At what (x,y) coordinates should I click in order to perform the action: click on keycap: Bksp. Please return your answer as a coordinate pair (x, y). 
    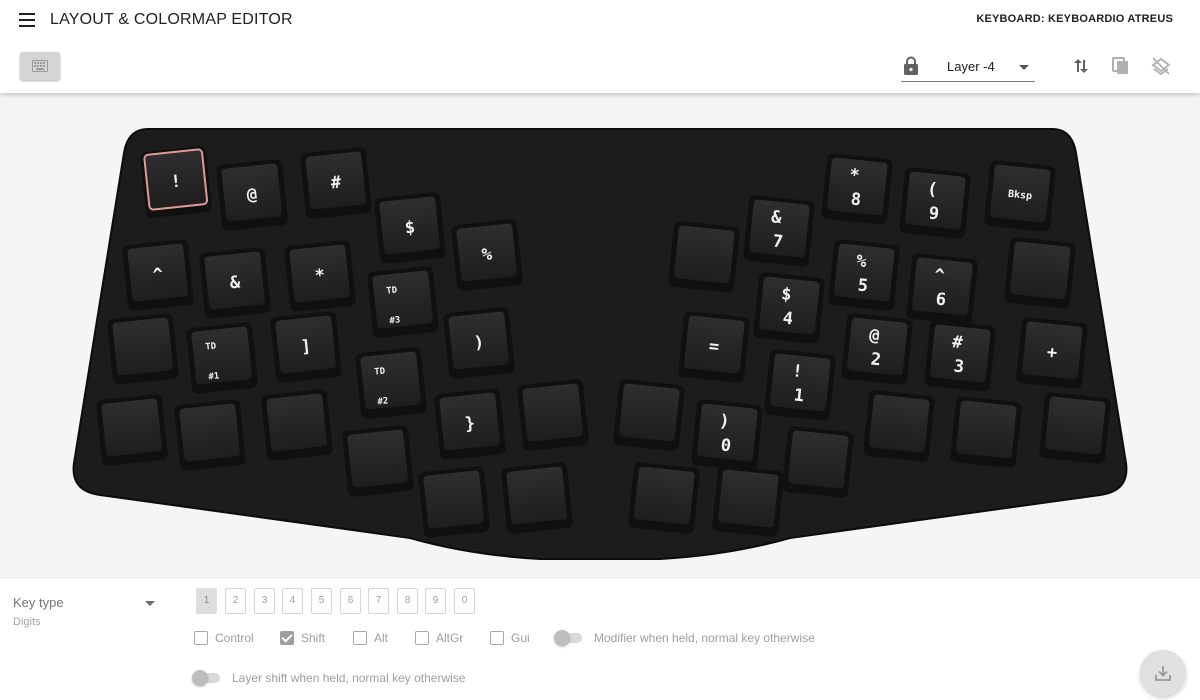
    Looking at the image, I should click on (1020, 196).